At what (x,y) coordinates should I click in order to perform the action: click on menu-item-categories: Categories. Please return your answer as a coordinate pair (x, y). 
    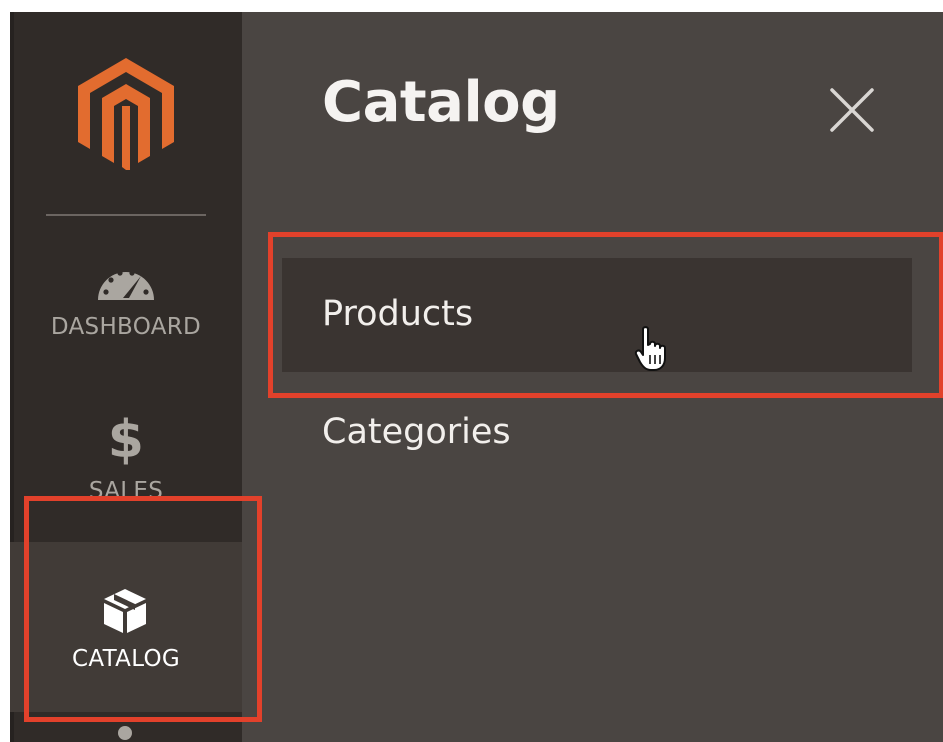
    Looking at the image, I should click on (416, 432).